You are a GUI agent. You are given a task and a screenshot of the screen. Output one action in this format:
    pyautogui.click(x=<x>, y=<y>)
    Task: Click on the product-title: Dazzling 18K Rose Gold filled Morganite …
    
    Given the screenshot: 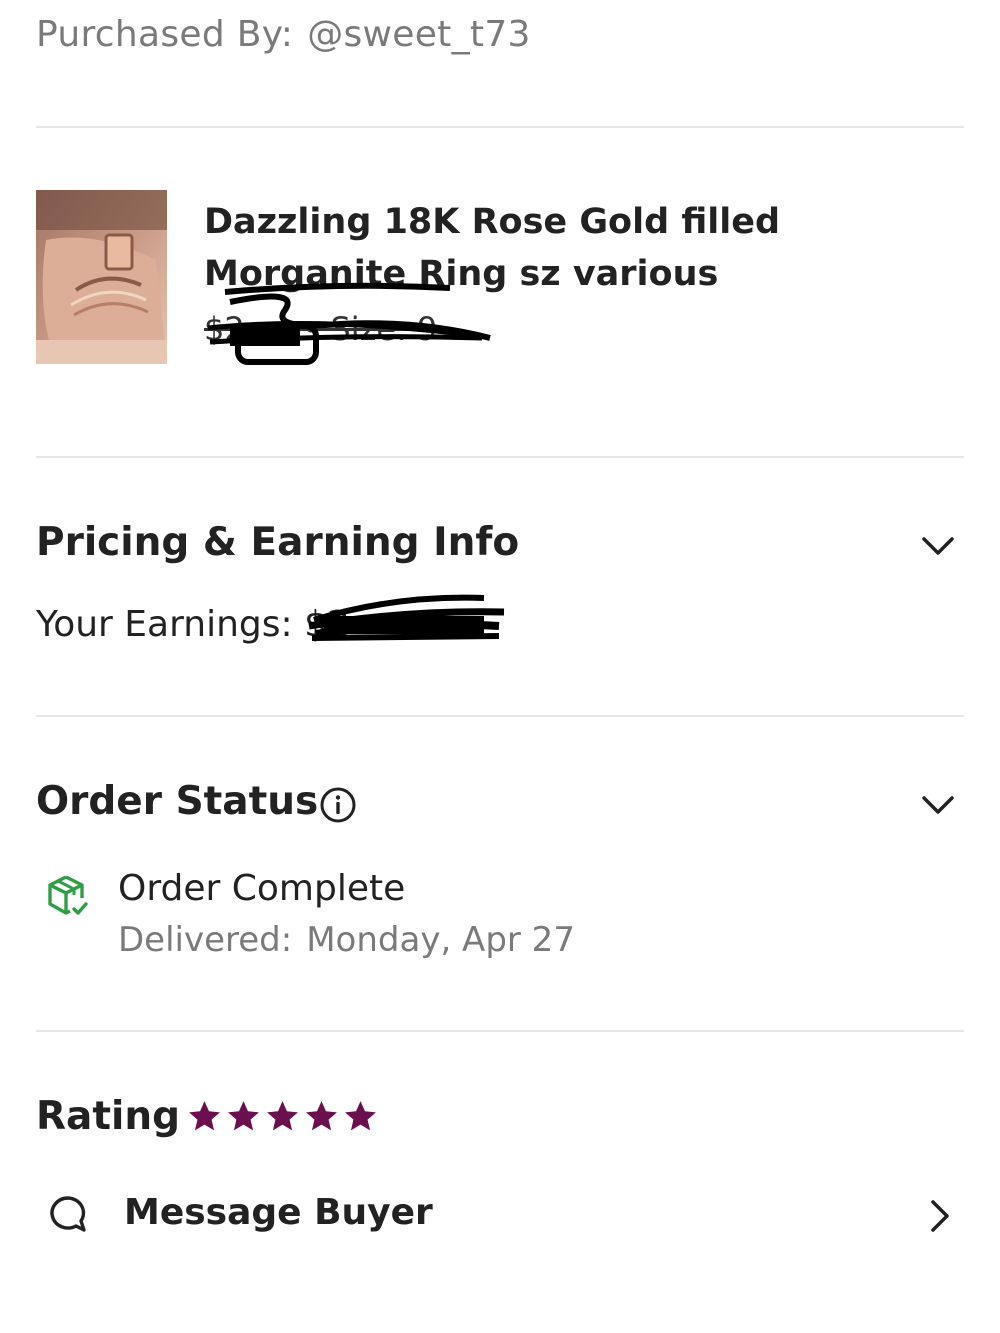 What is the action you would take?
    pyautogui.click(x=584, y=248)
    